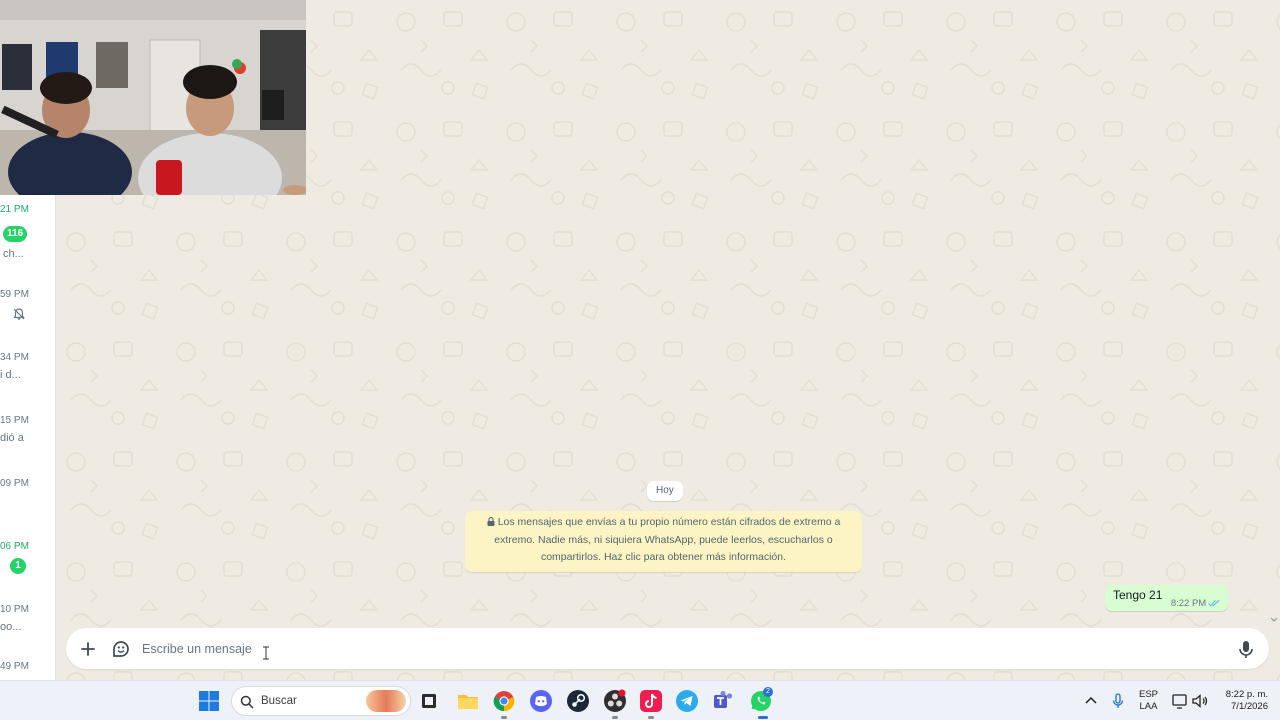  I want to click on microphone-icon, so click(1246, 649).